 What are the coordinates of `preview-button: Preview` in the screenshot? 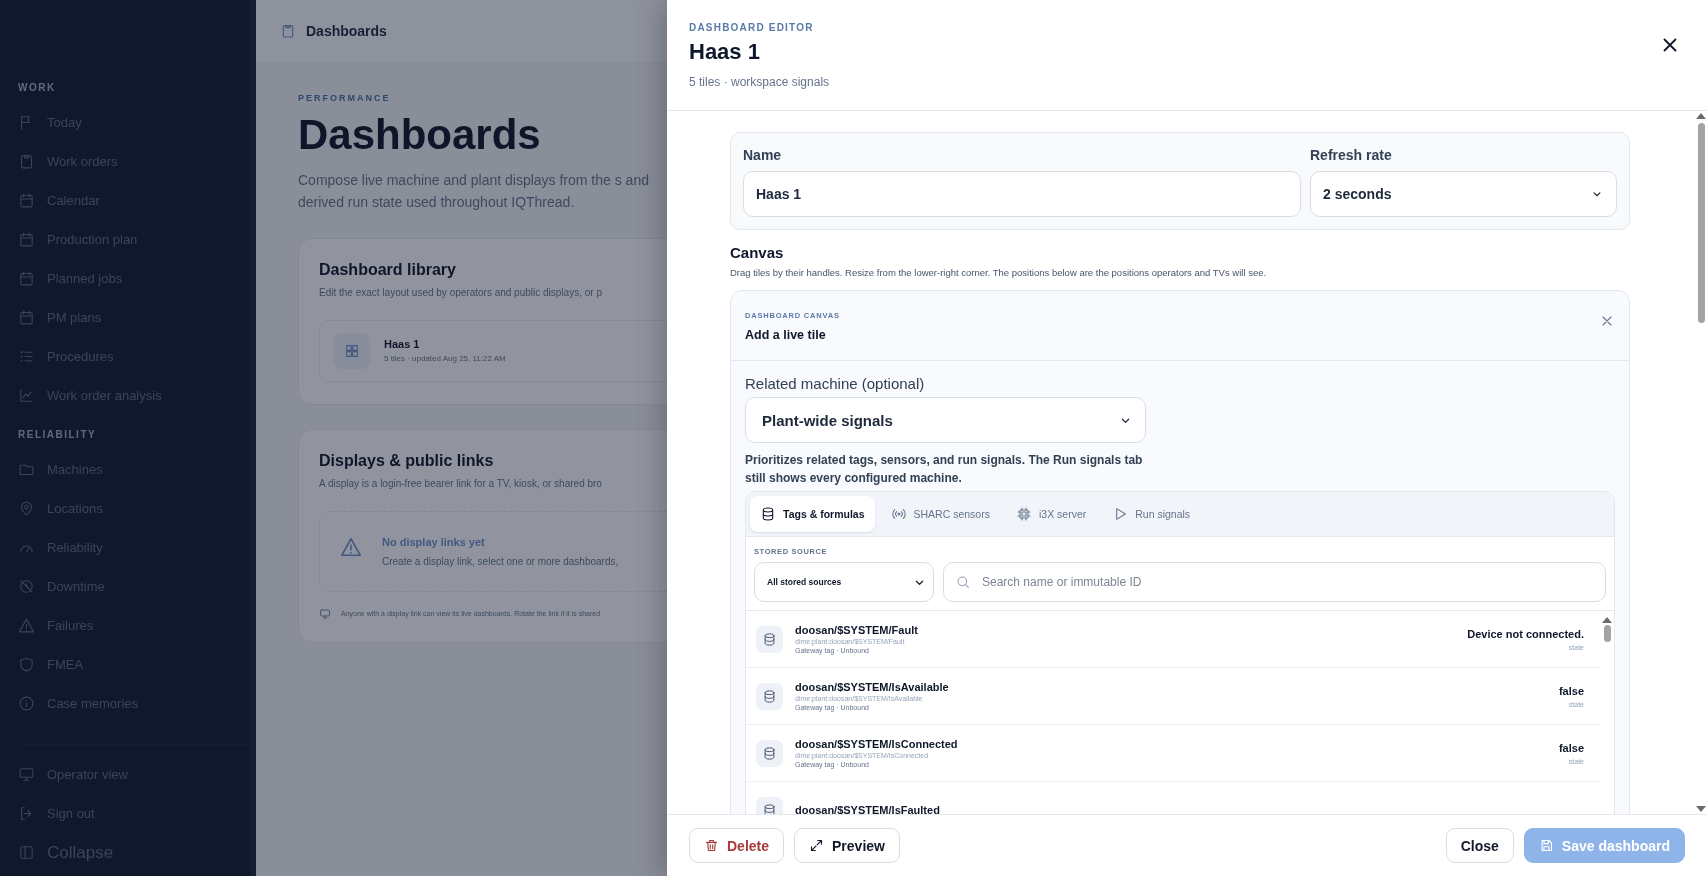 It's located at (847, 845).